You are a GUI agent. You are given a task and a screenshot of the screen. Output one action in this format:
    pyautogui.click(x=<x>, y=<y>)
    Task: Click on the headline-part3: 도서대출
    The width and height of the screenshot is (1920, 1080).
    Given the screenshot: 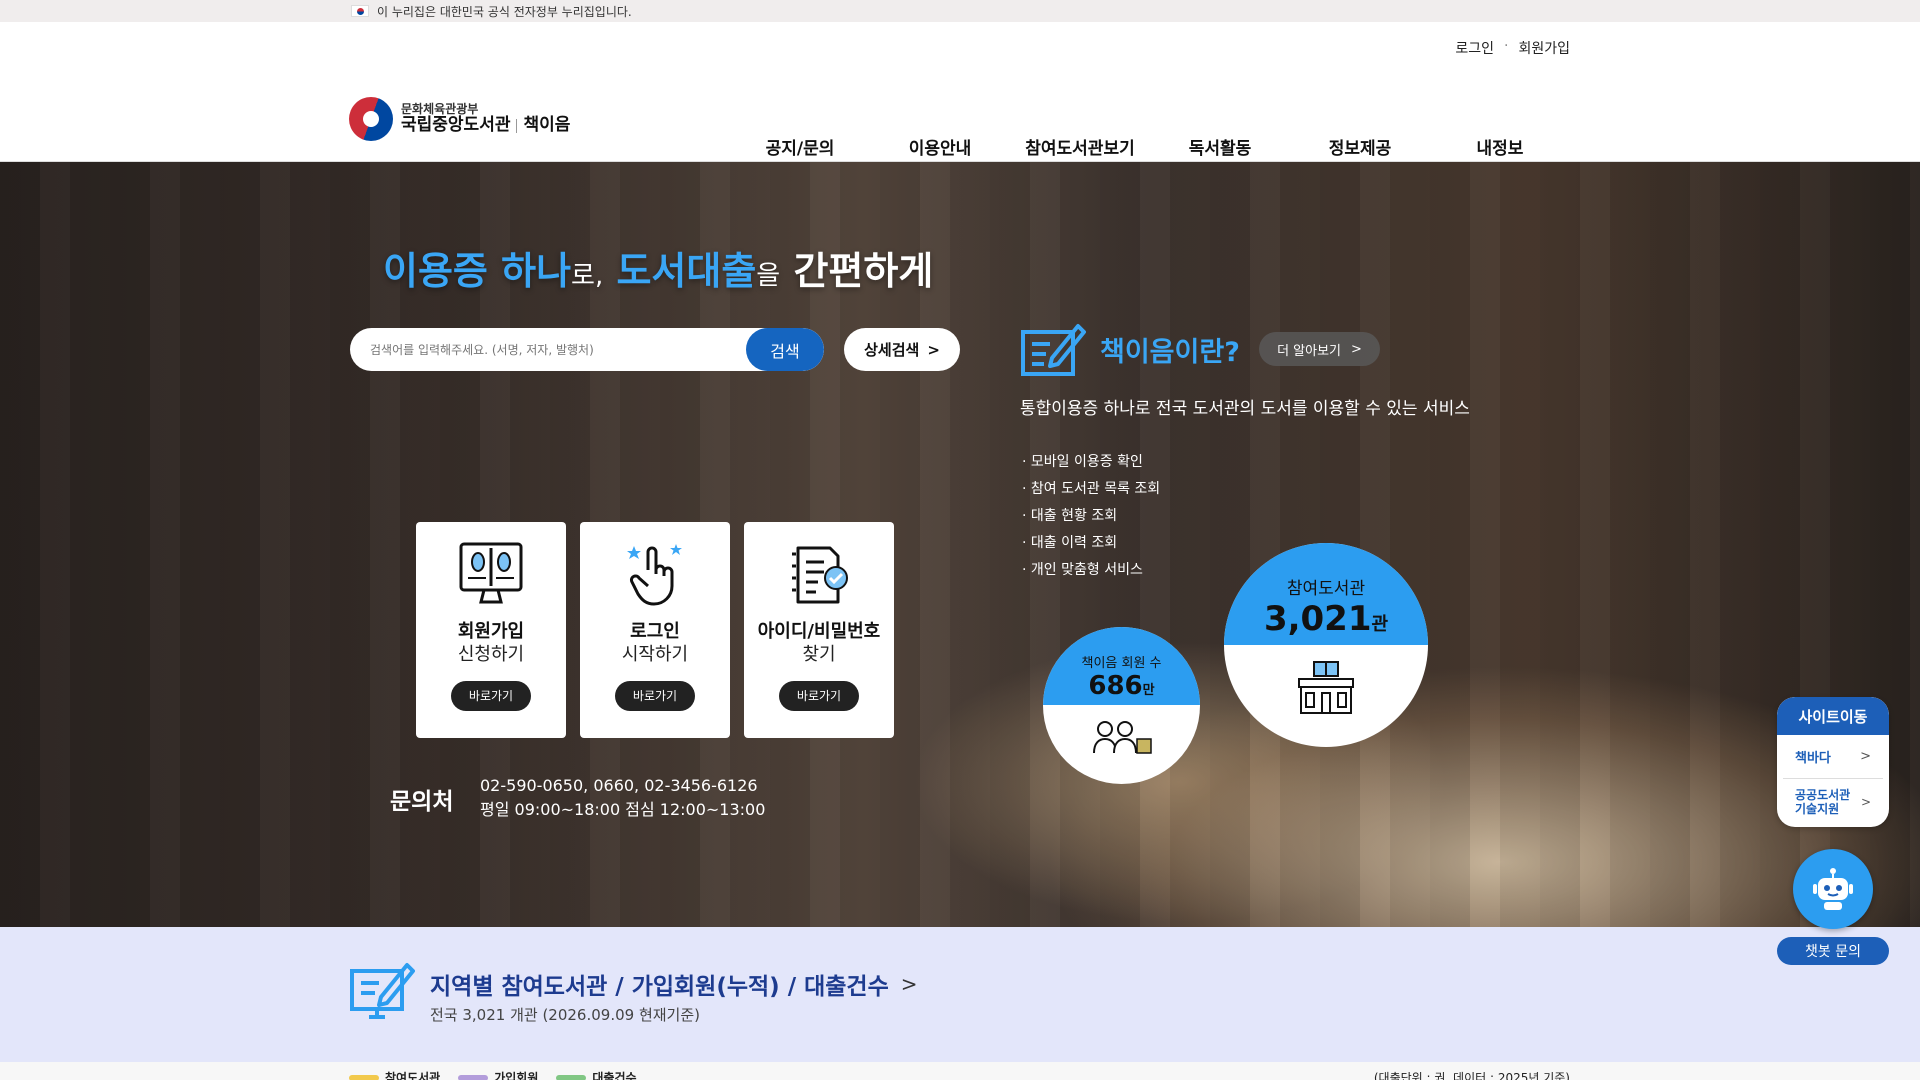 What is the action you would take?
    pyautogui.click(x=686, y=271)
    